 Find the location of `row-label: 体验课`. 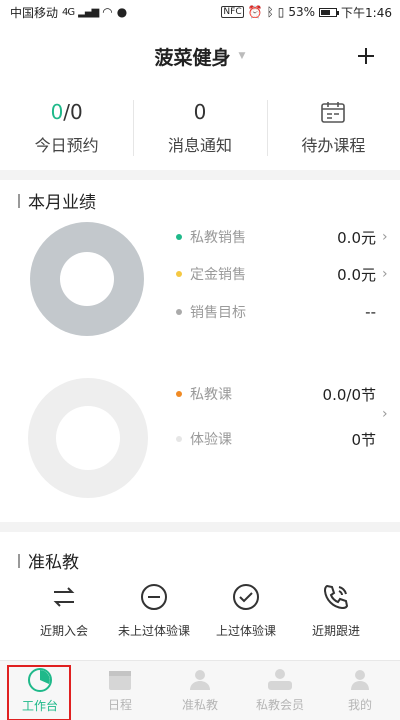

row-label: 体验课 is located at coordinates (211, 440).